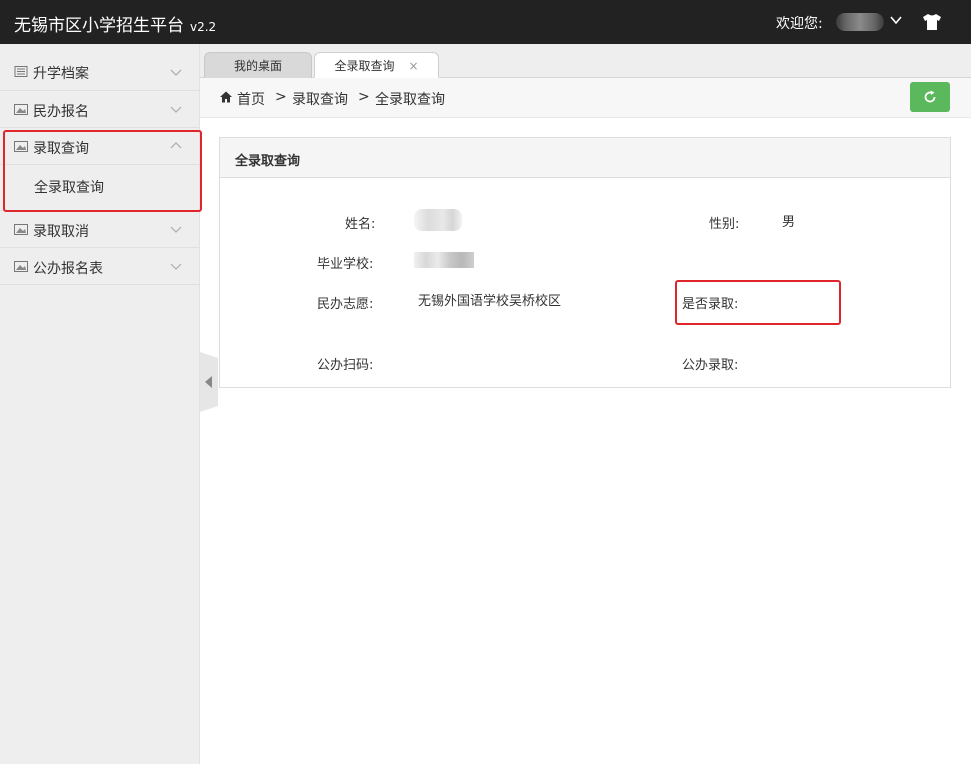 The height and width of the screenshot is (764, 971). I want to click on welcome-label: 欢迎您:, so click(799, 24).